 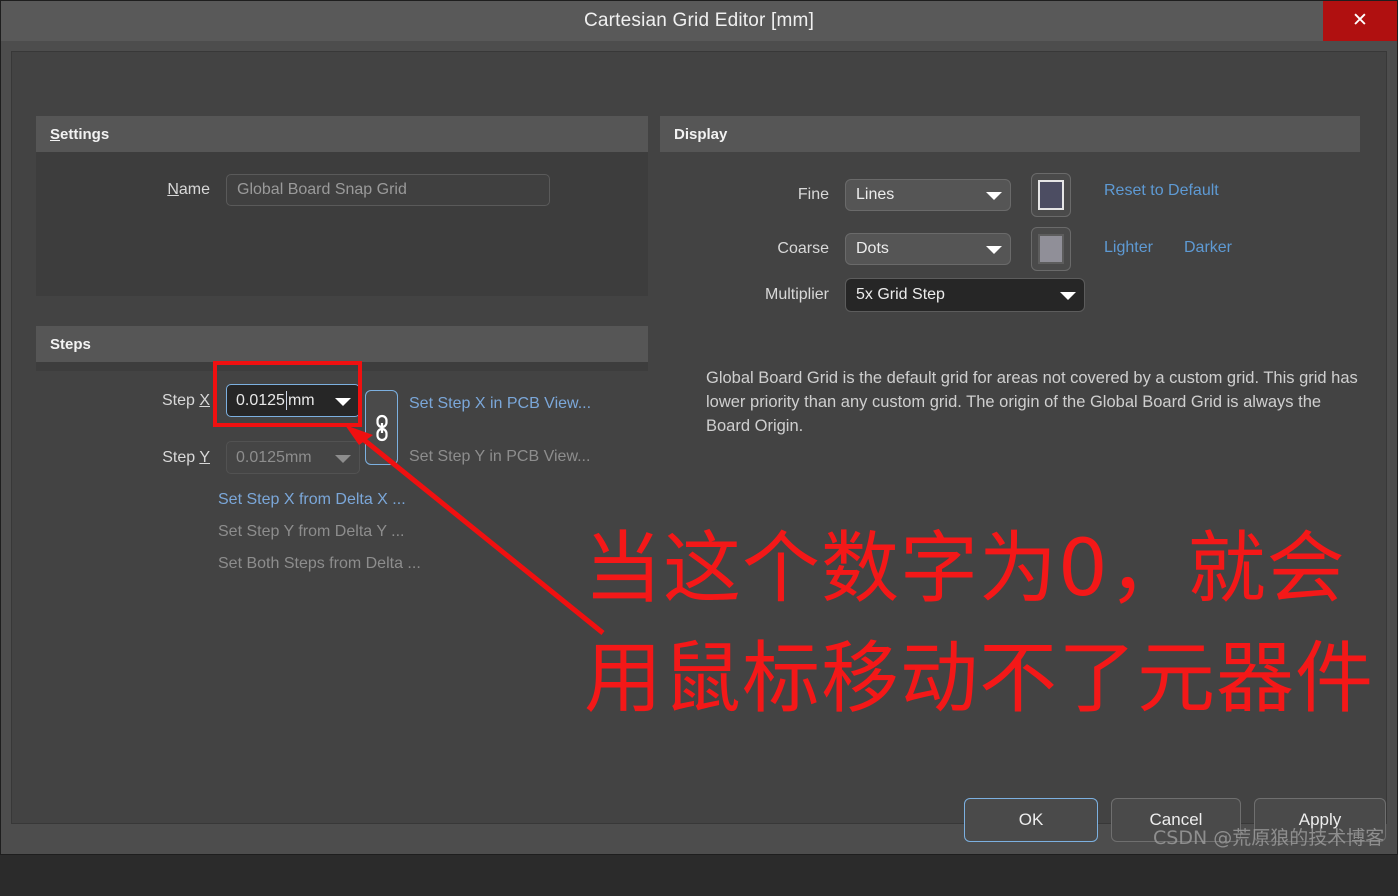 What do you see at coordinates (875, 194) in the screenshot?
I see `fine-style-value: Lines` at bounding box center [875, 194].